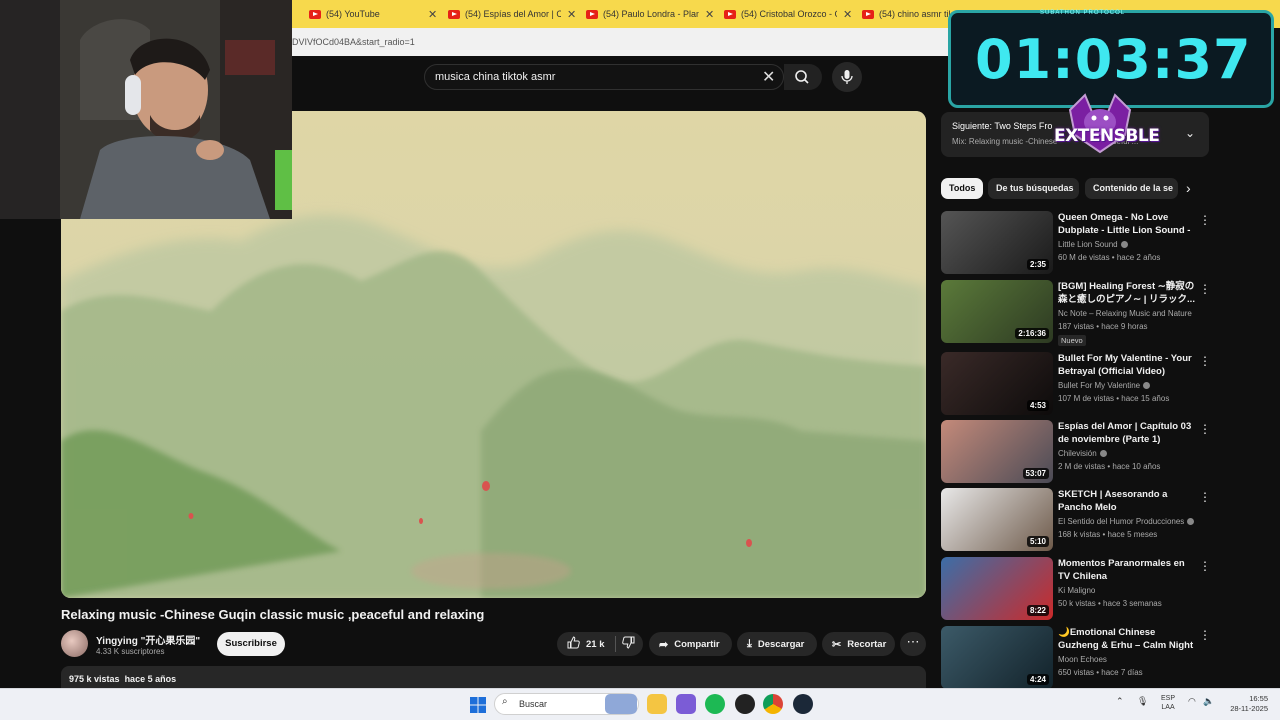  Describe the element at coordinates (1104, 385) in the screenshot. I see `recommendation-channel: Bullet For My Valentine` at that location.